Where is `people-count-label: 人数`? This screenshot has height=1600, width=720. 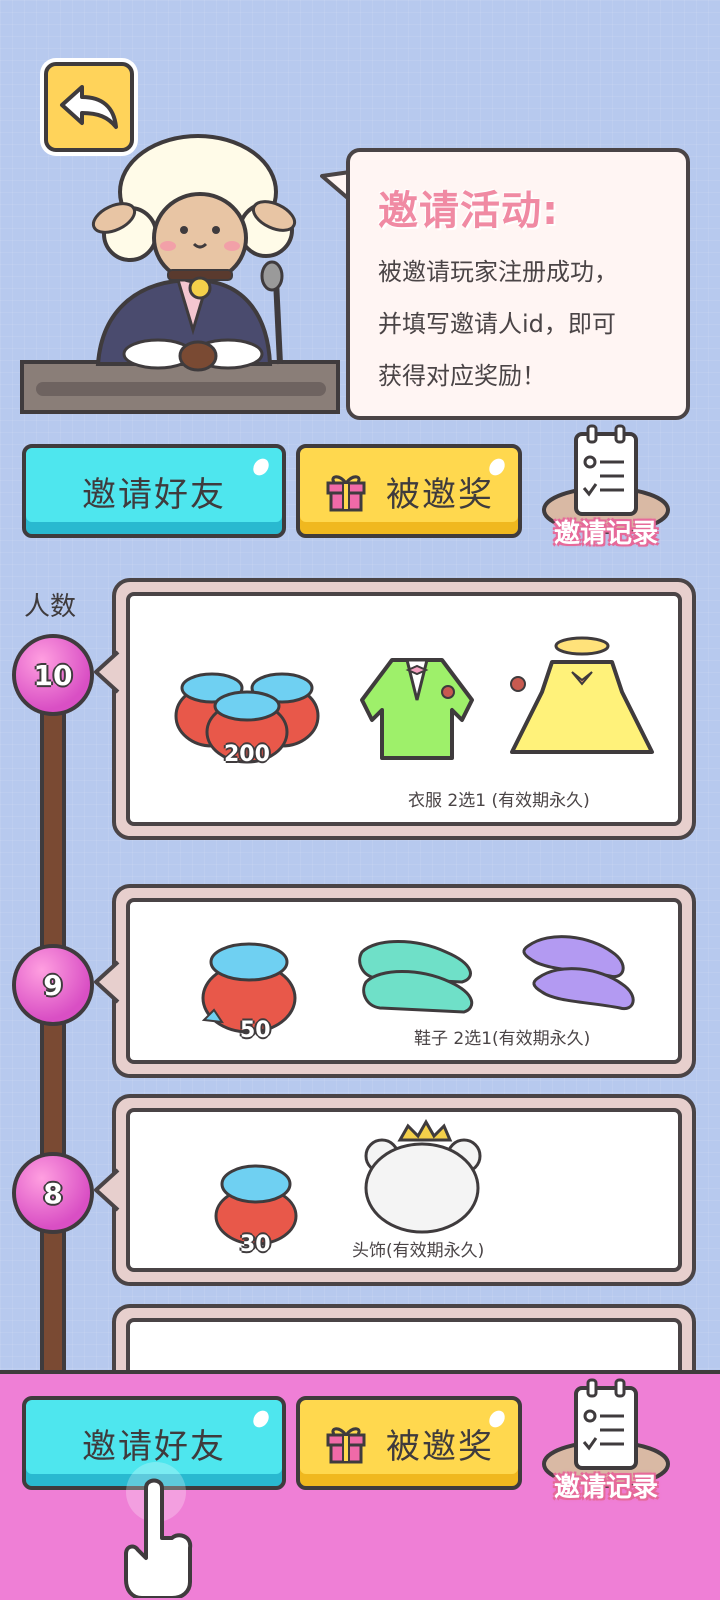
people-count-label: 人数 is located at coordinates (50, 607).